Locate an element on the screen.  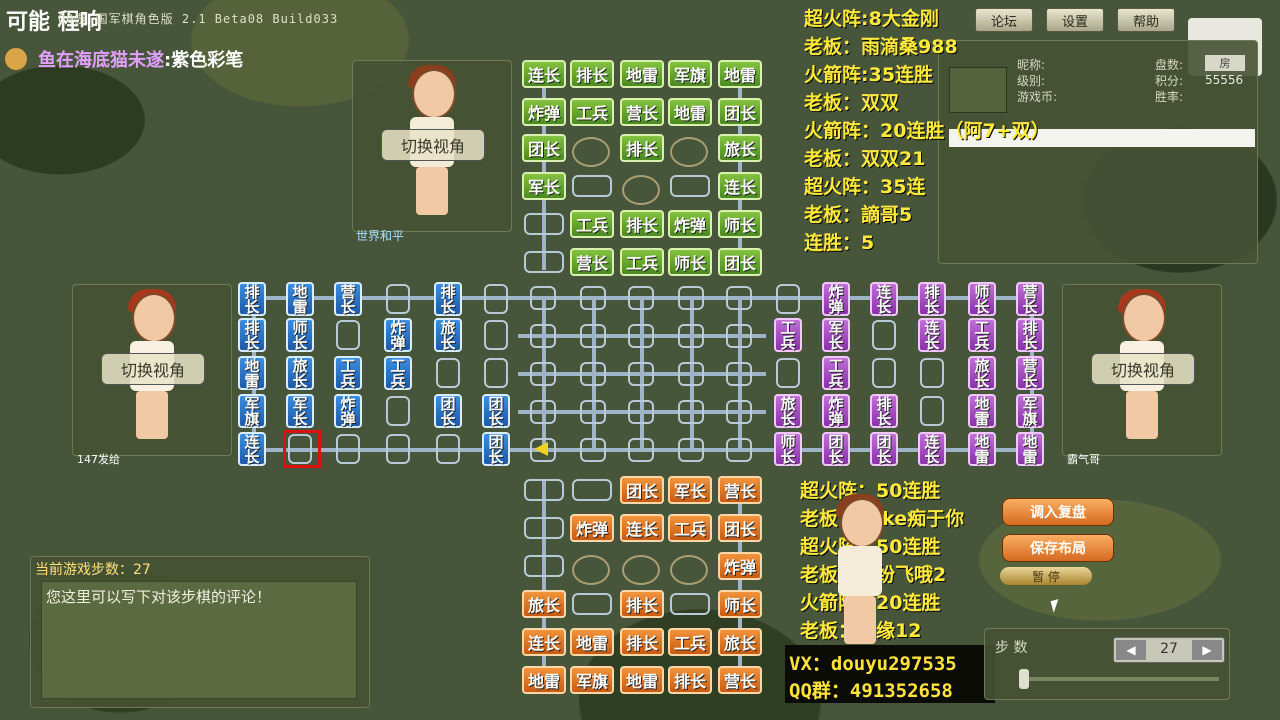
green-piece: 军旗 is located at coordinates (690, 74).